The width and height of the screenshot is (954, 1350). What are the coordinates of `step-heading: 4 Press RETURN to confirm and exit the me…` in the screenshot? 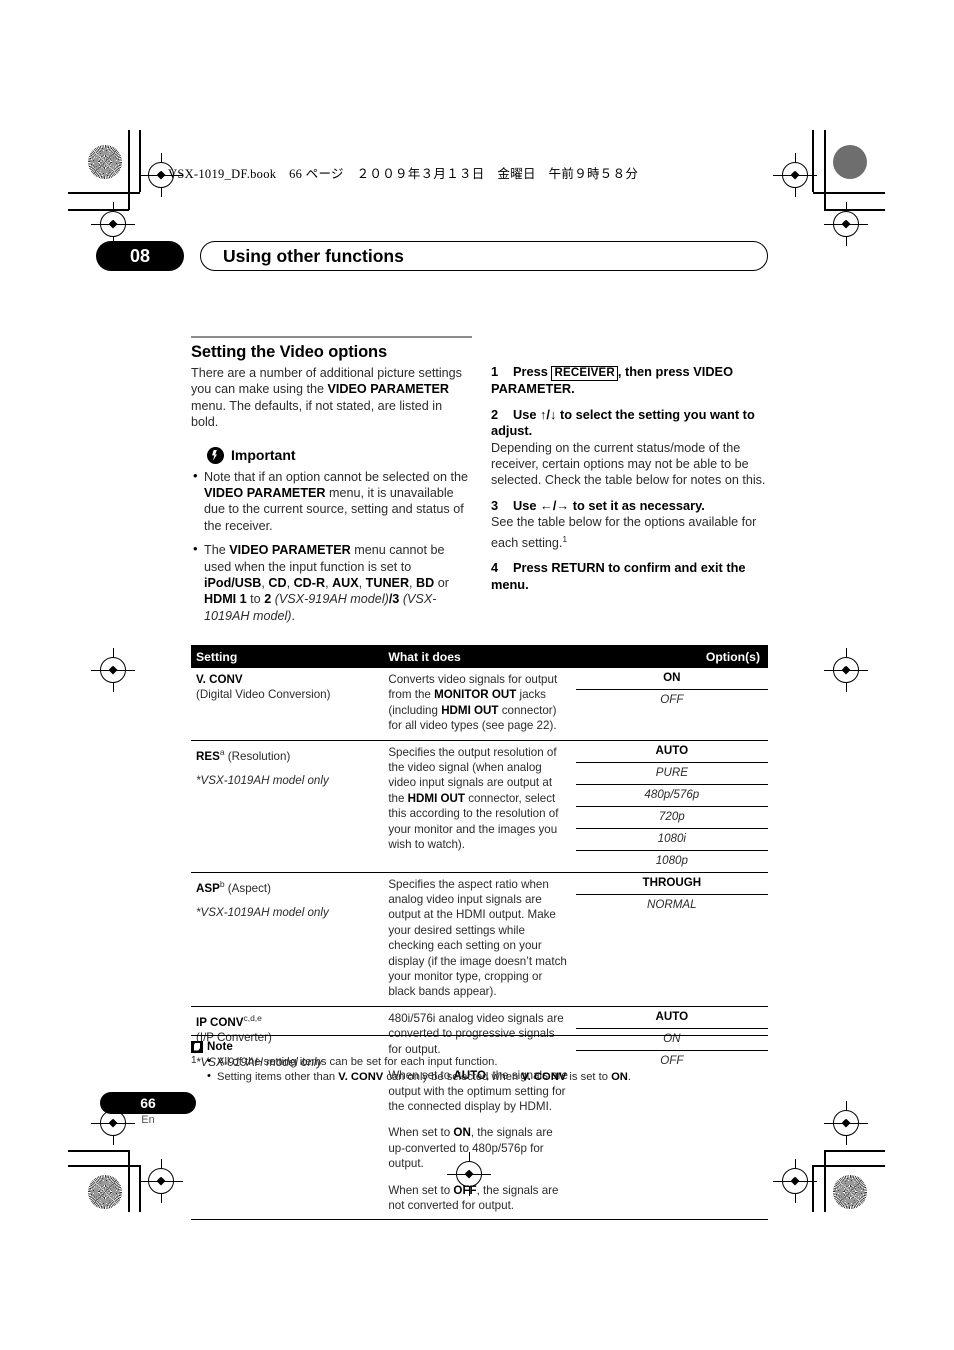 It's located at (618, 576).